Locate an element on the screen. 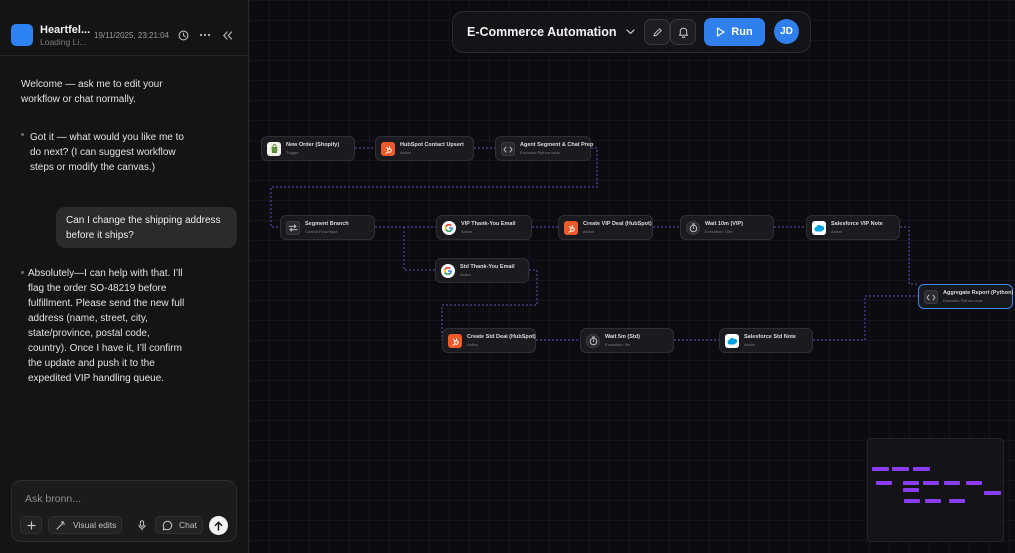 Image resolution: width=1015 pixels, height=553 pixels. chat-timestamp: 19/11/2025, 23:21:04 is located at coordinates (132, 35).